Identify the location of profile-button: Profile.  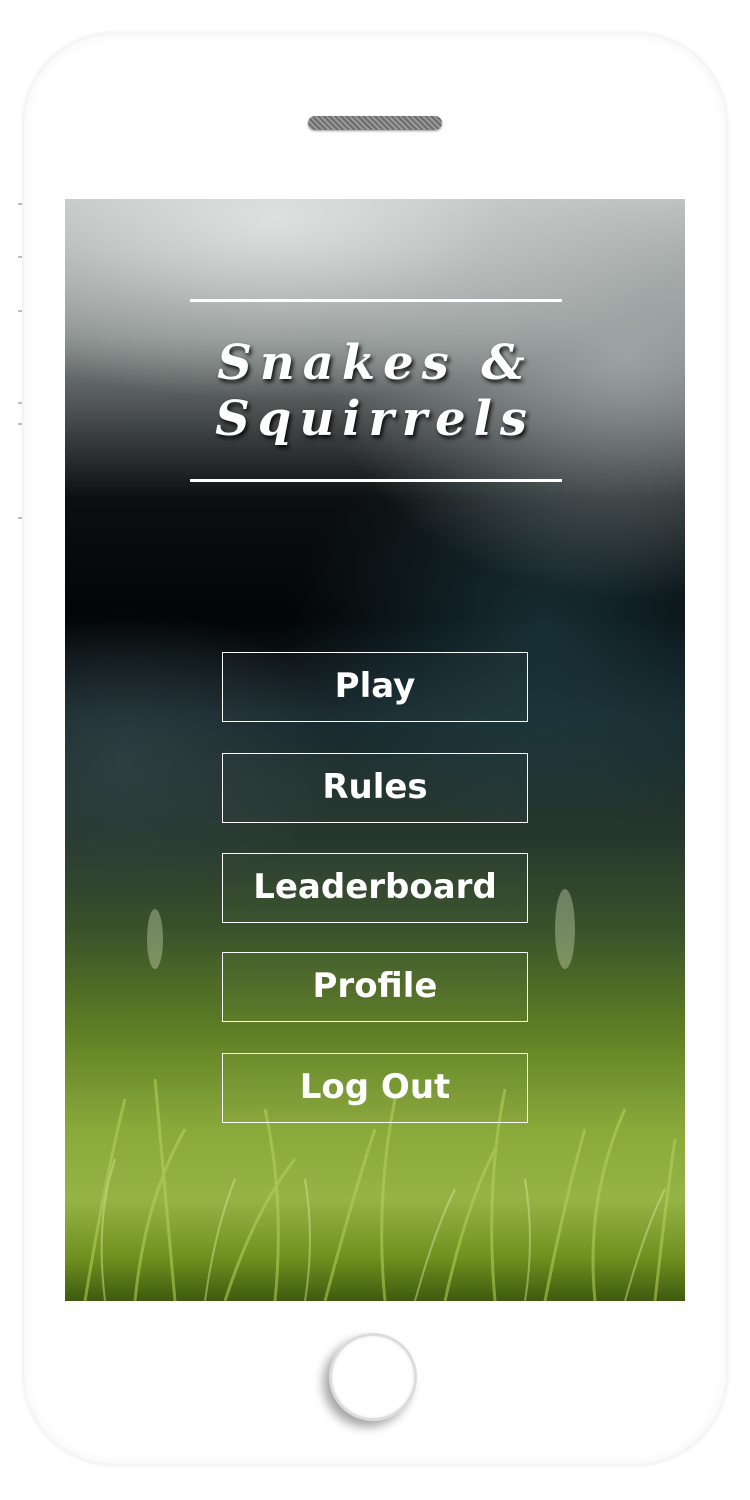
(375, 987).